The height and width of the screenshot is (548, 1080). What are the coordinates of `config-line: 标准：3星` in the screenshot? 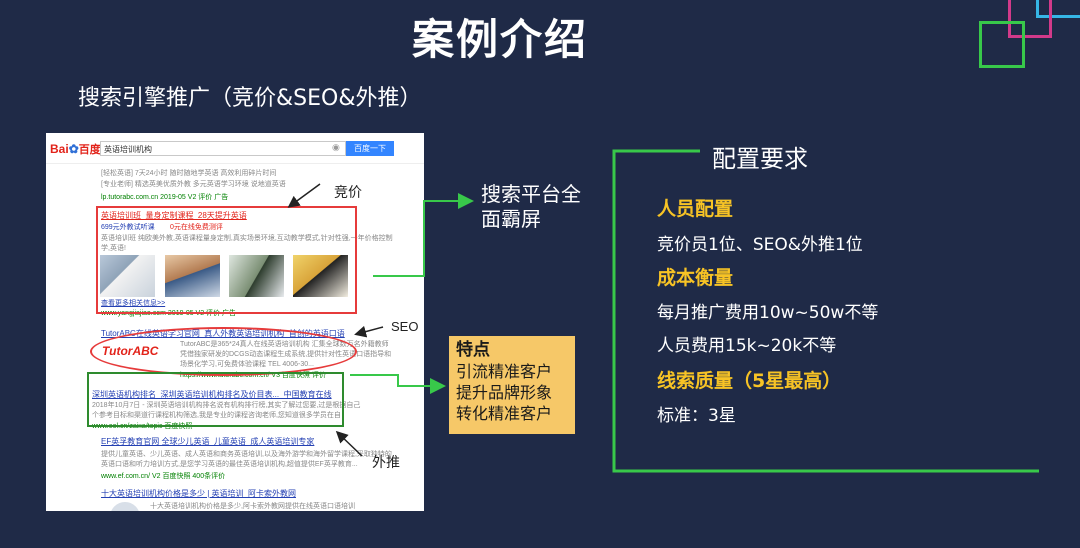 It's located at (696, 416).